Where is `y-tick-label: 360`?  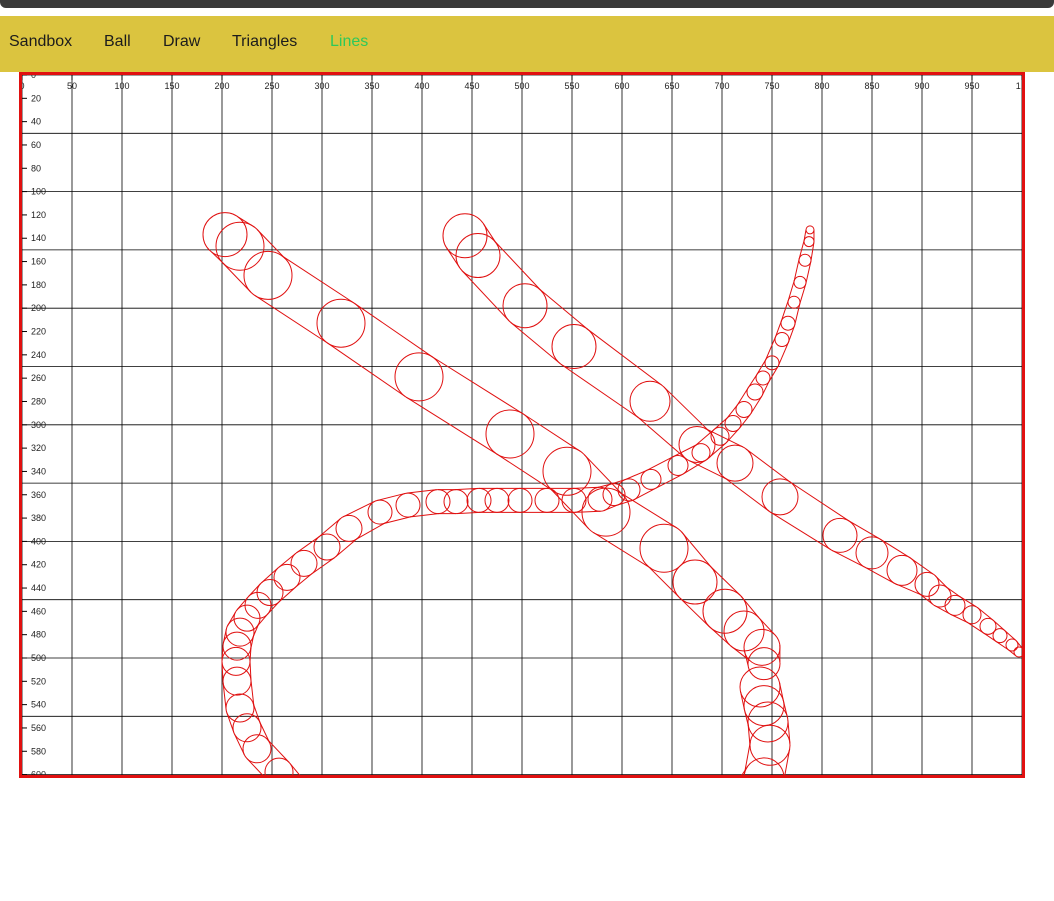 y-tick-label: 360 is located at coordinates (38, 495).